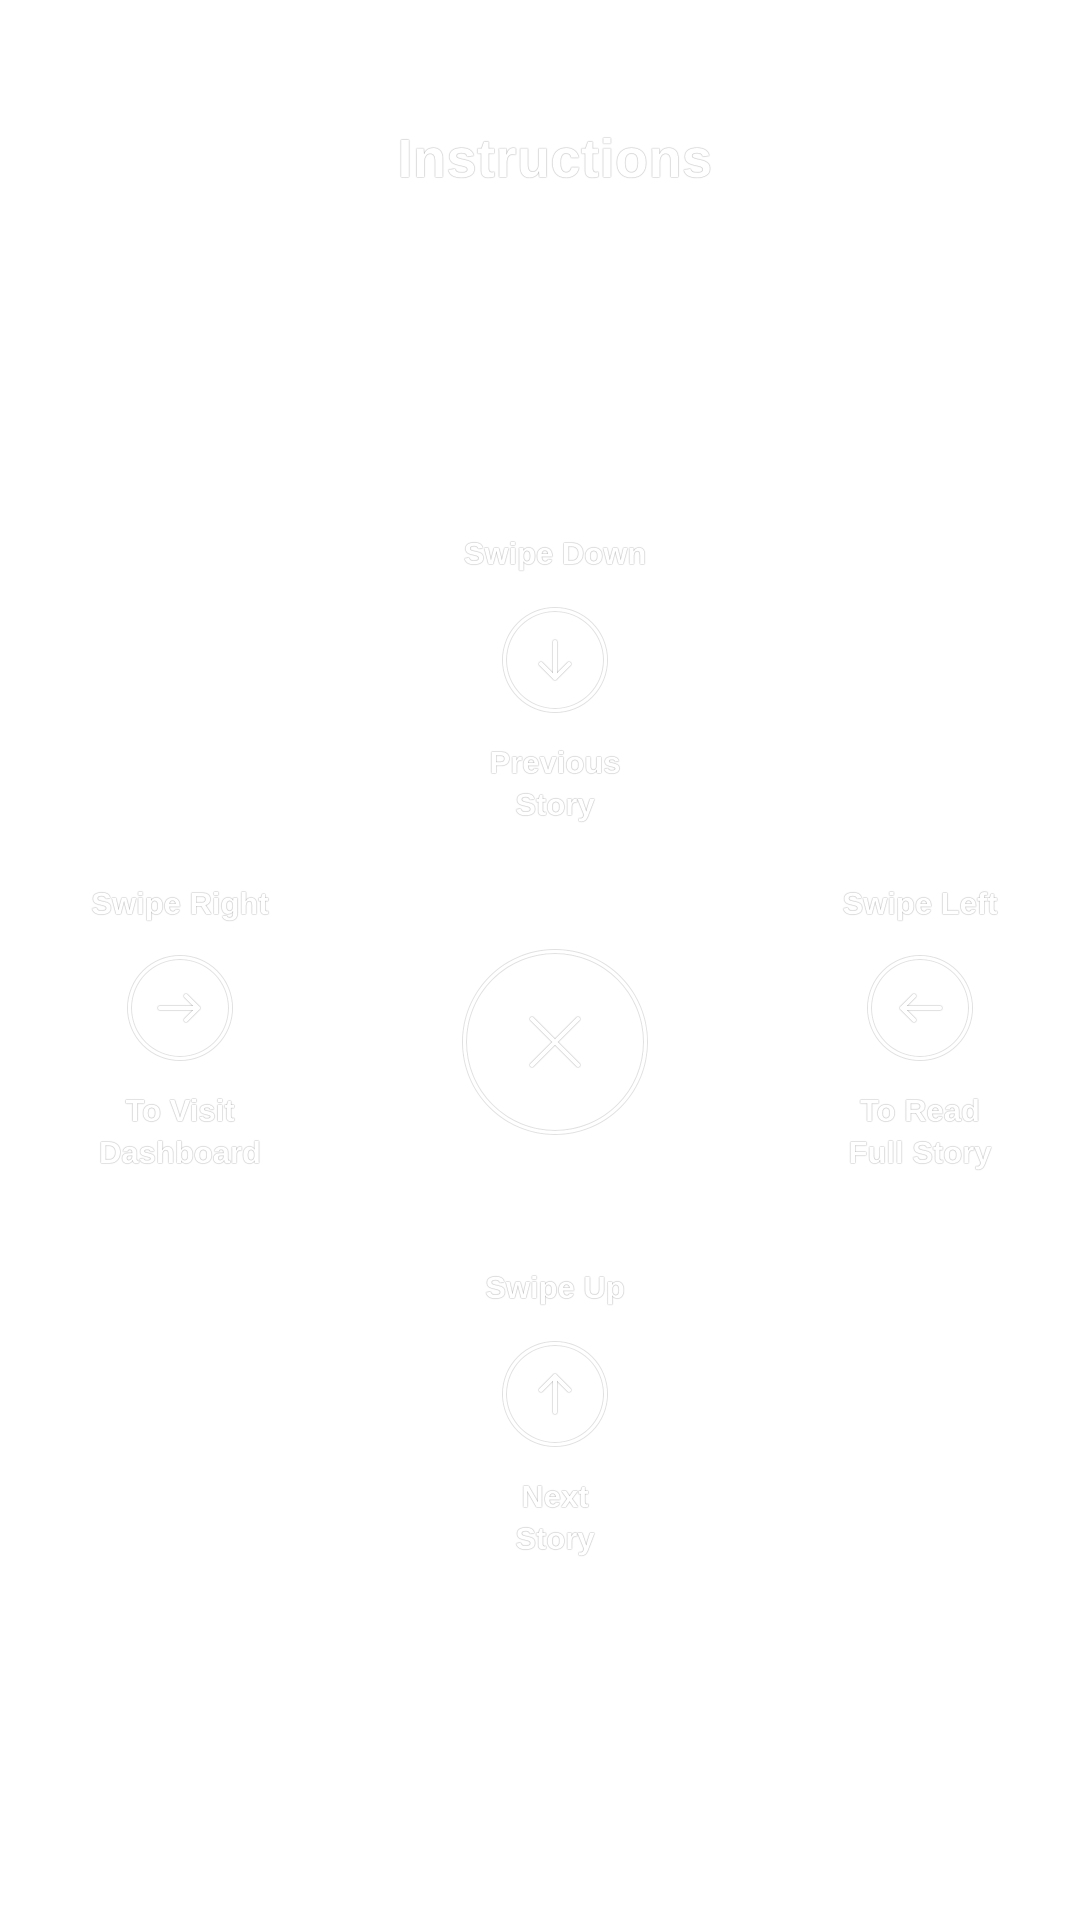  What do you see at coordinates (555, 1287) in the screenshot?
I see `gesture-heading: Swipe Up` at bounding box center [555, 1287].